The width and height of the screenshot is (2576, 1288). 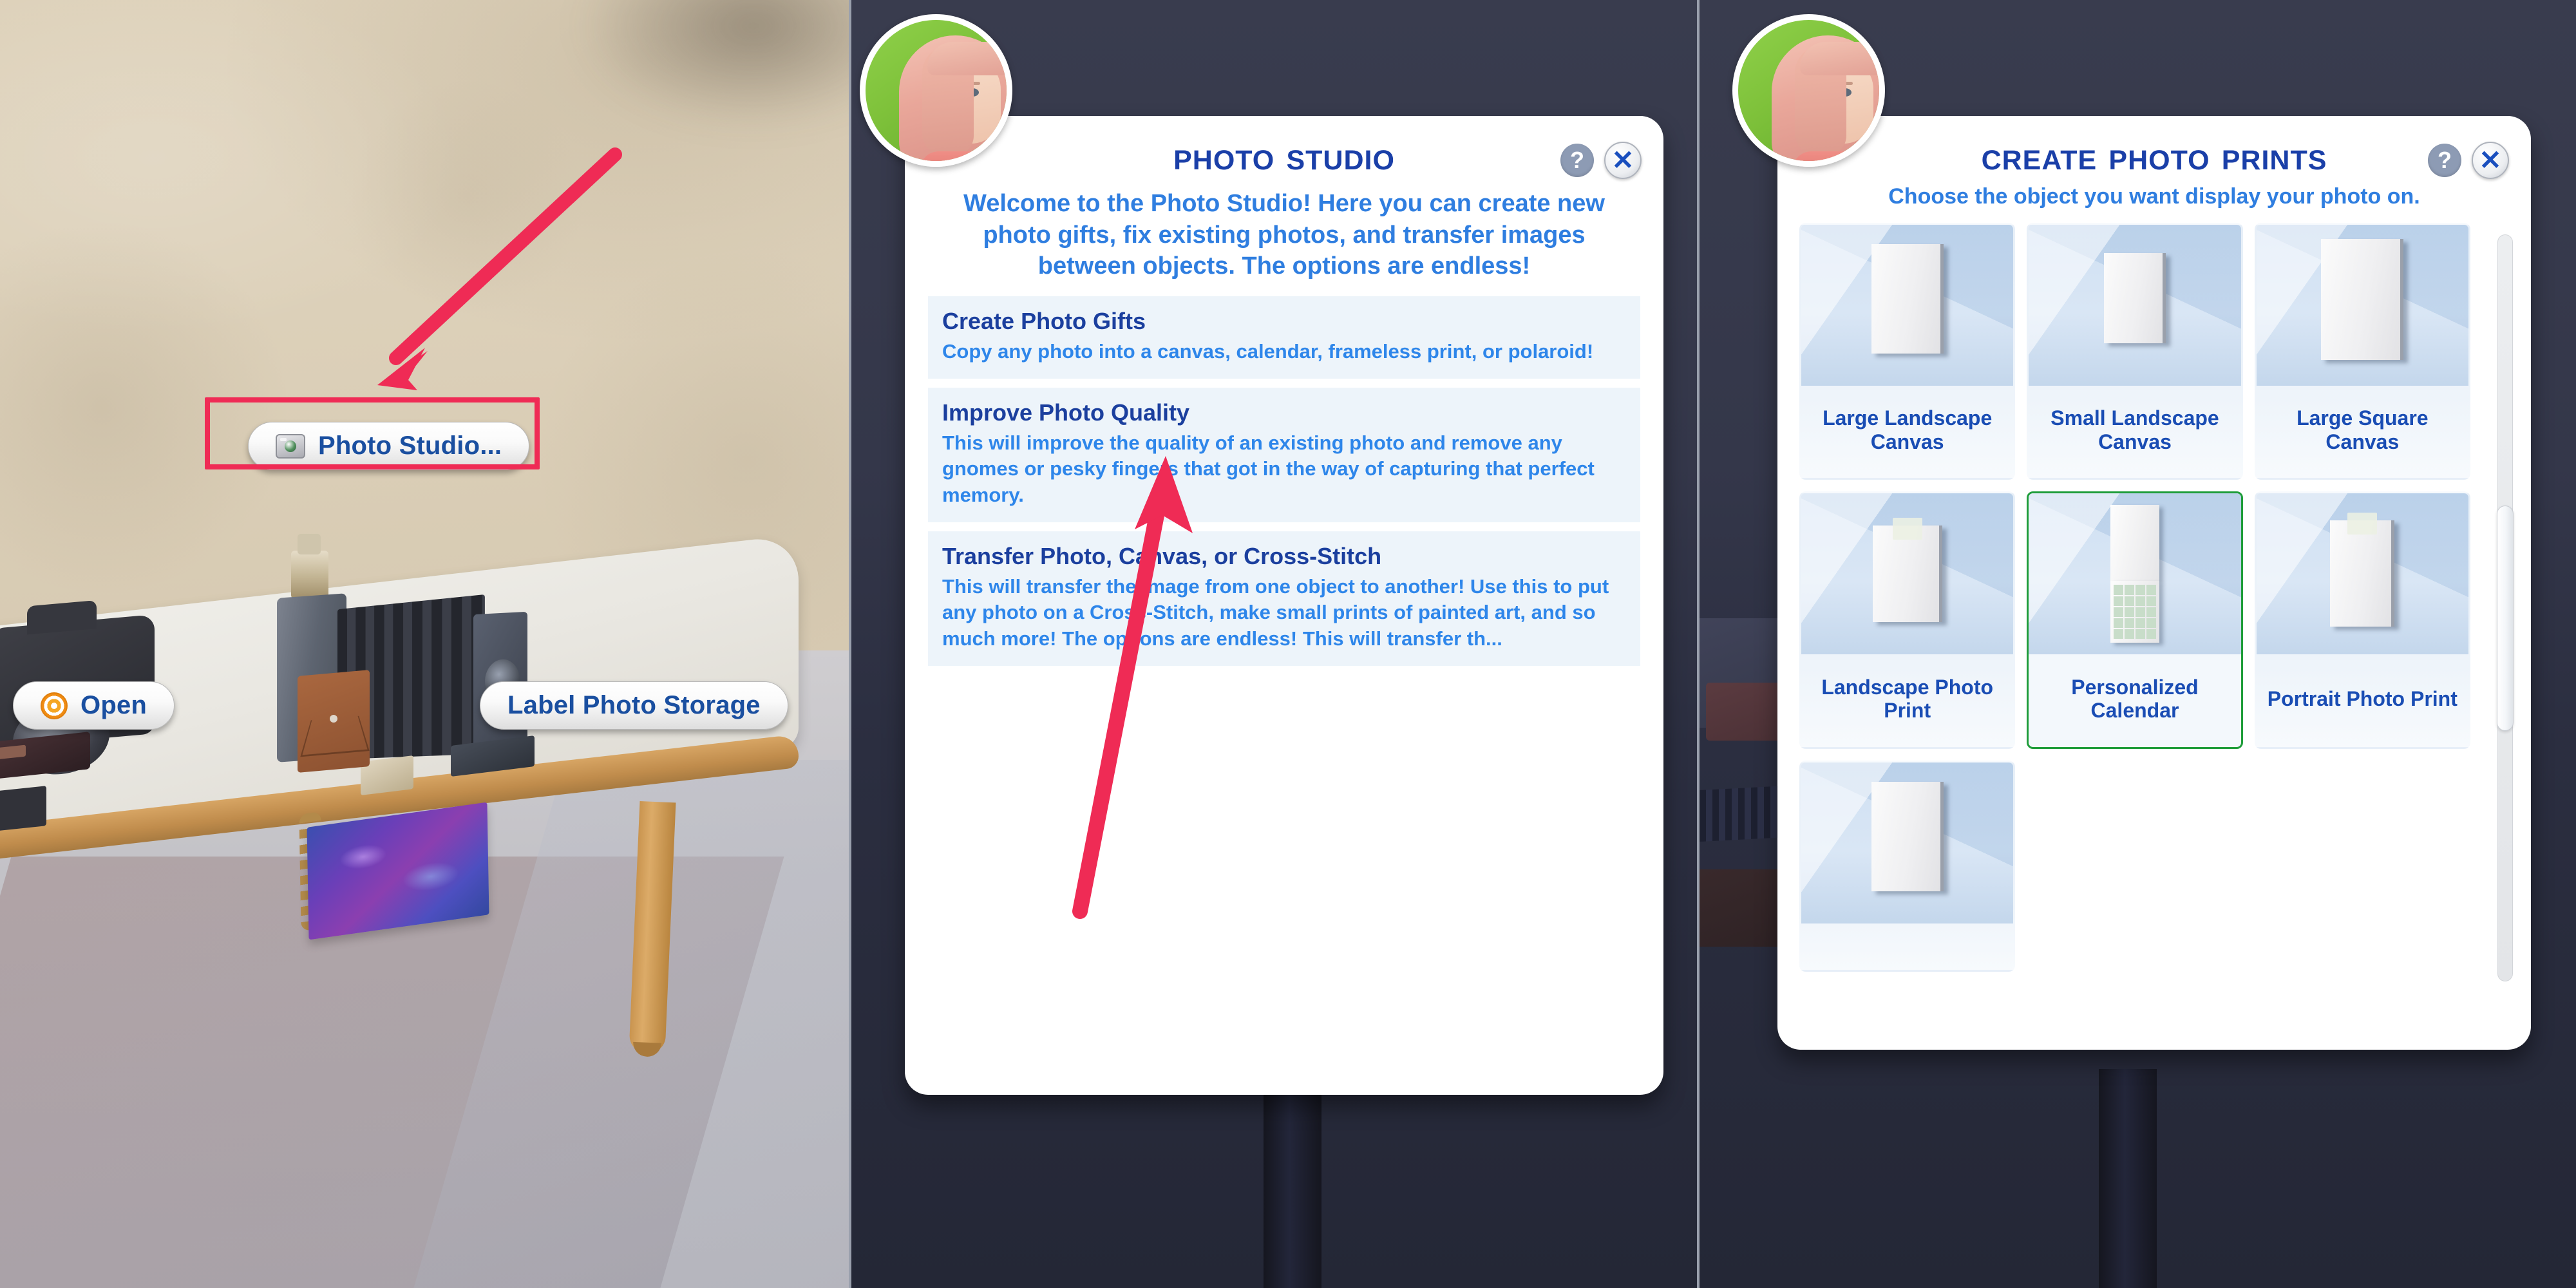 What do you see at coordinates (1162, 556) in the screenshot?
I see `menu-item-title: Transfer Photo, Canvas, or Cross-Stitch` at bounding box center [1162, 556].